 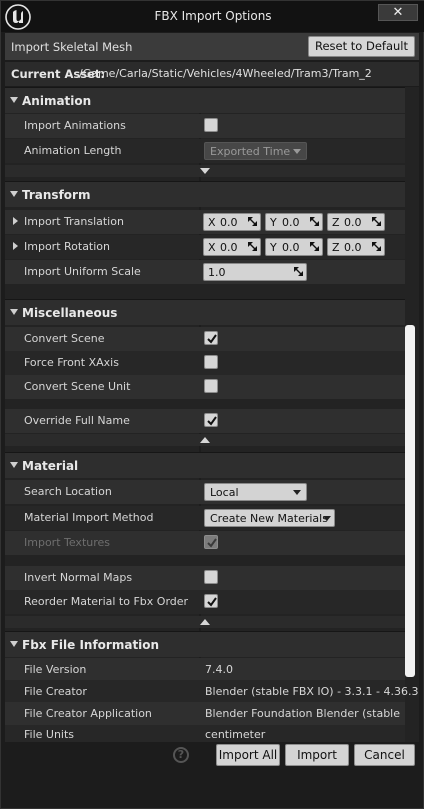 What do you see at coordinates (106, 601) in the screenshot?
I see `property-label: Reorder Material to Fbx Order` at bounding box center [106, 601].